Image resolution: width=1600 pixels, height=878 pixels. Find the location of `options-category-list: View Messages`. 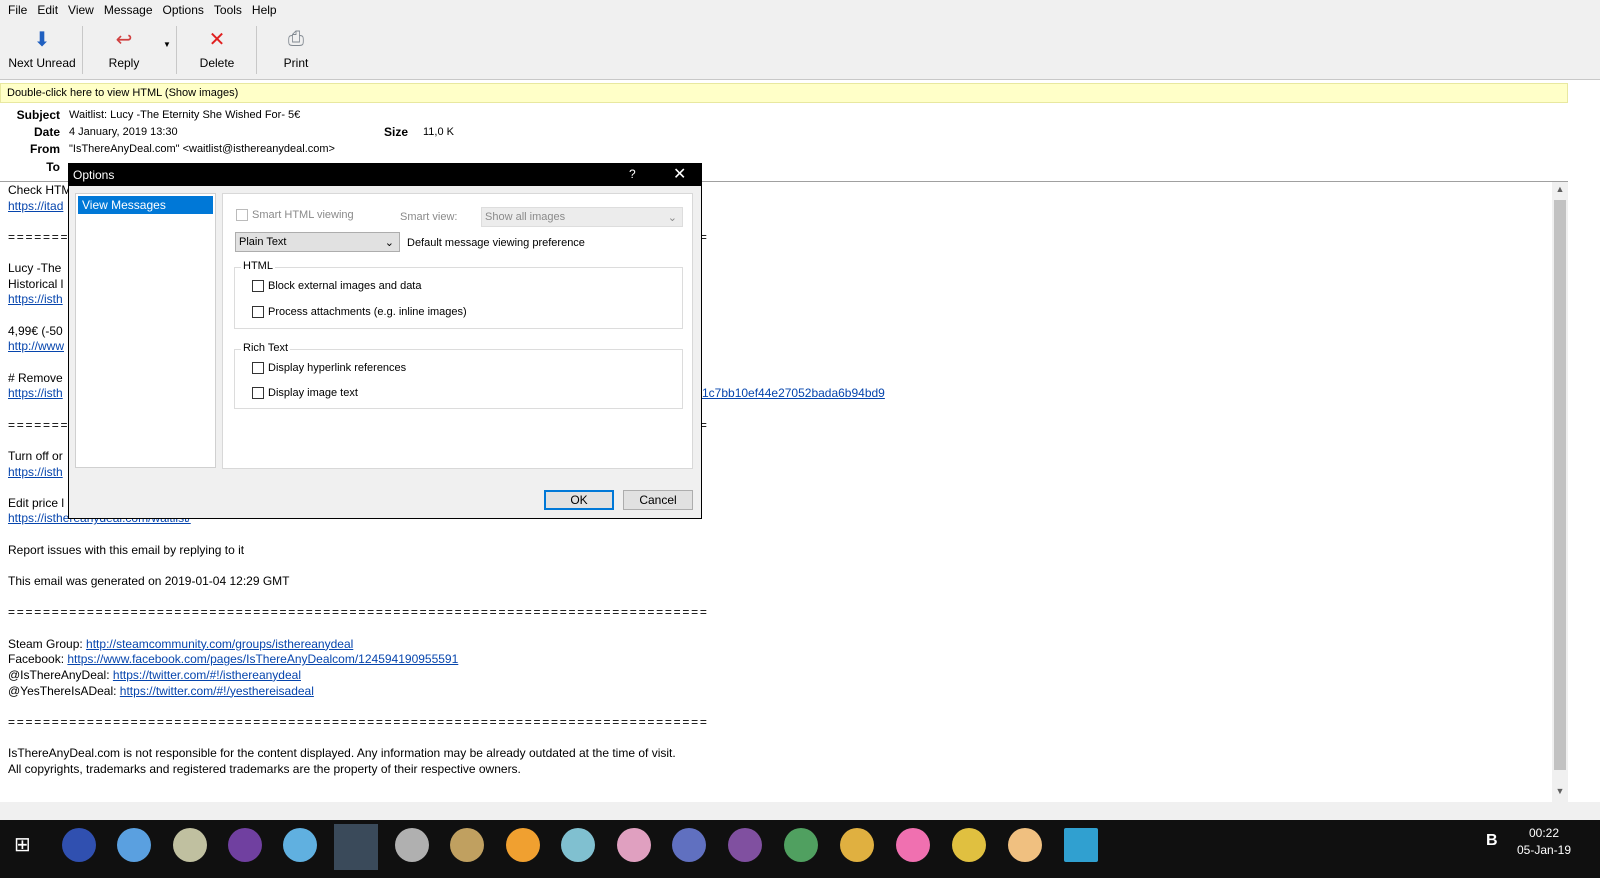

options-category-list: View Messages is located at coordinates (145, 330).